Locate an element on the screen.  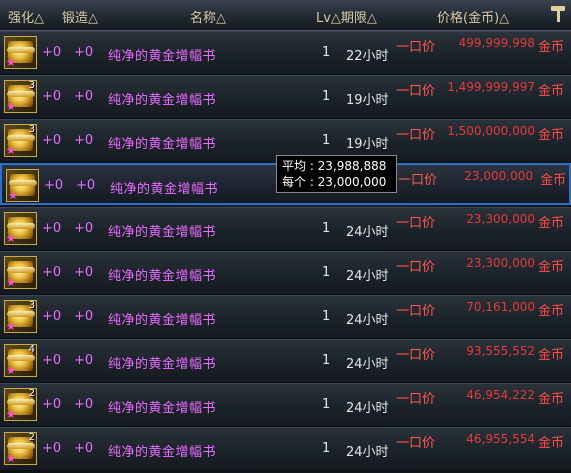
sort-enhance-header: 强化△ is located at coordinates (26, 16).